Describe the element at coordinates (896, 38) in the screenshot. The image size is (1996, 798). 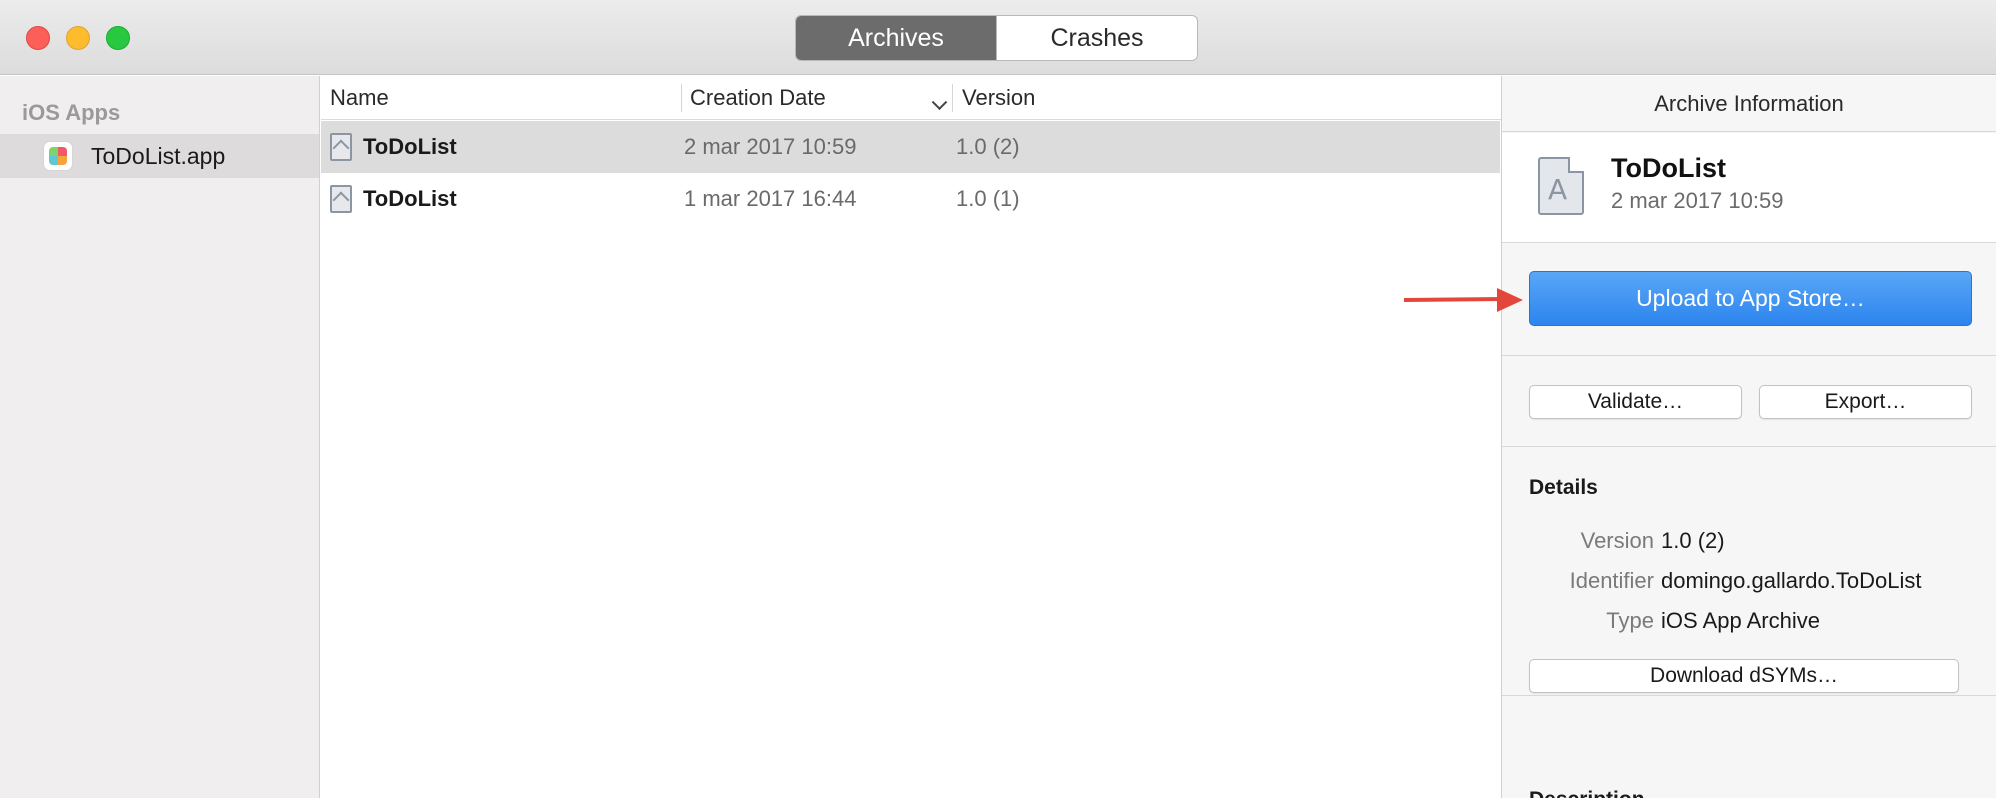
I see `tab-archives: Archives` at that location.